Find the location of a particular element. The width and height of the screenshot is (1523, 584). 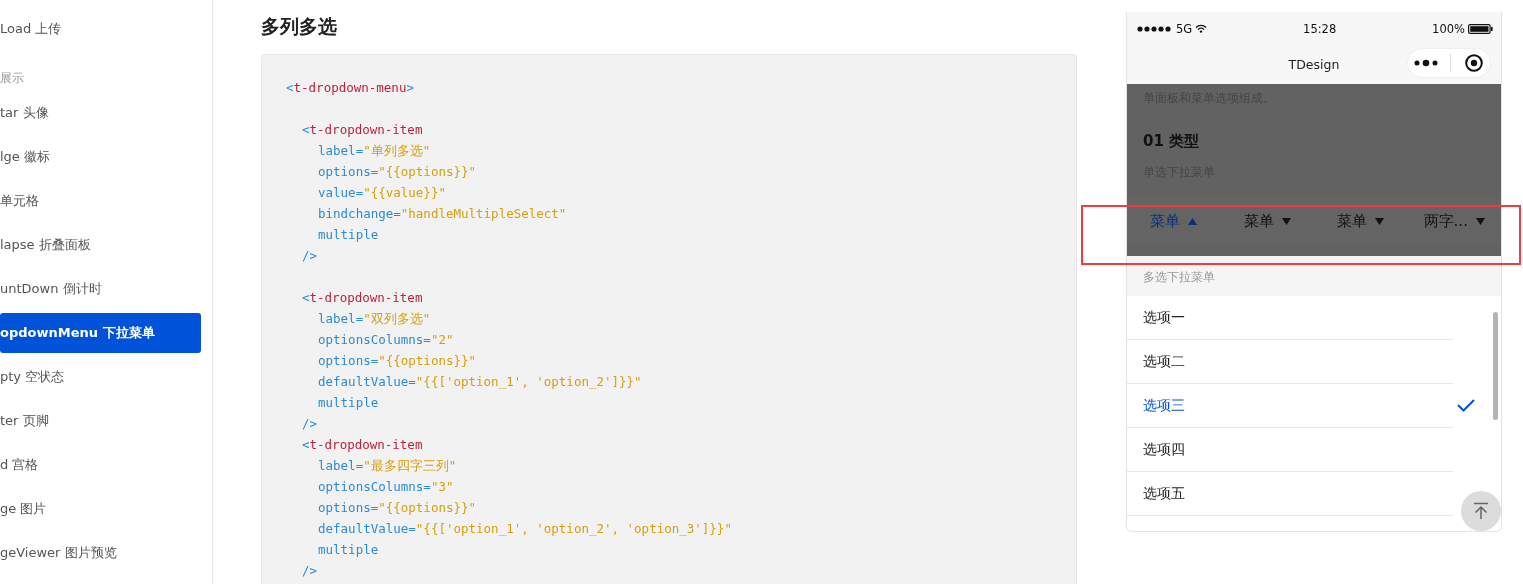

carrier-label: 5G is located at coordinates (1184, 28).